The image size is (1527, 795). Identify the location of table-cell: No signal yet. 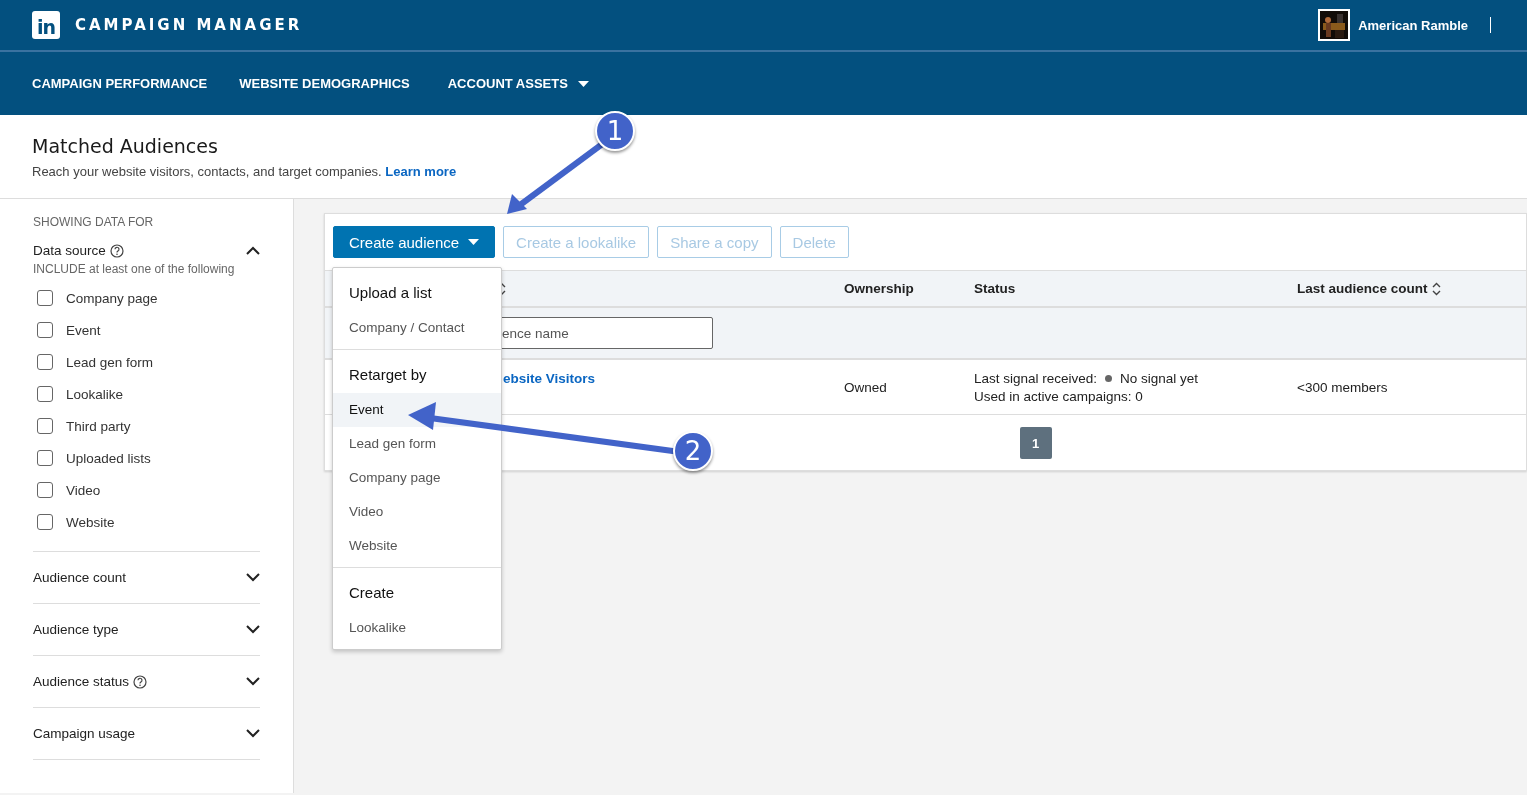
(1159, 378).